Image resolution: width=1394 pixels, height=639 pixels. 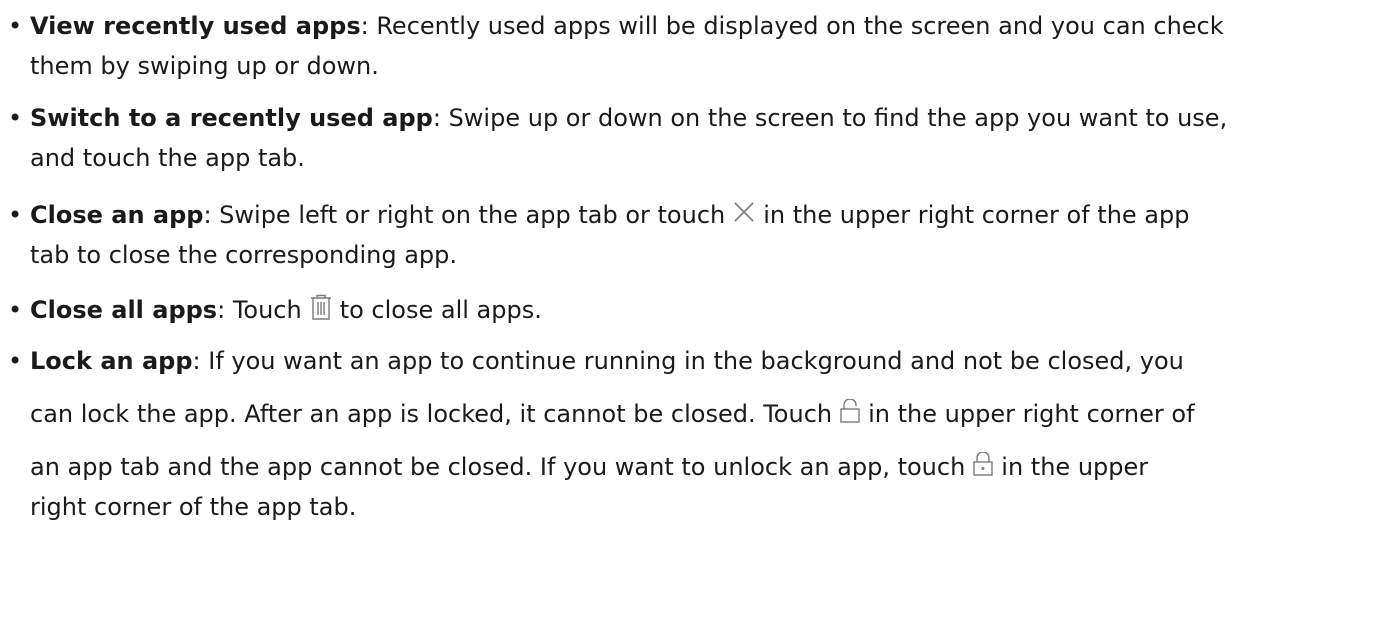 What do you see at coordinates (983, 464) in the screenshot?
I see `locked-padlock-icon` at bounding box center [983, 464].